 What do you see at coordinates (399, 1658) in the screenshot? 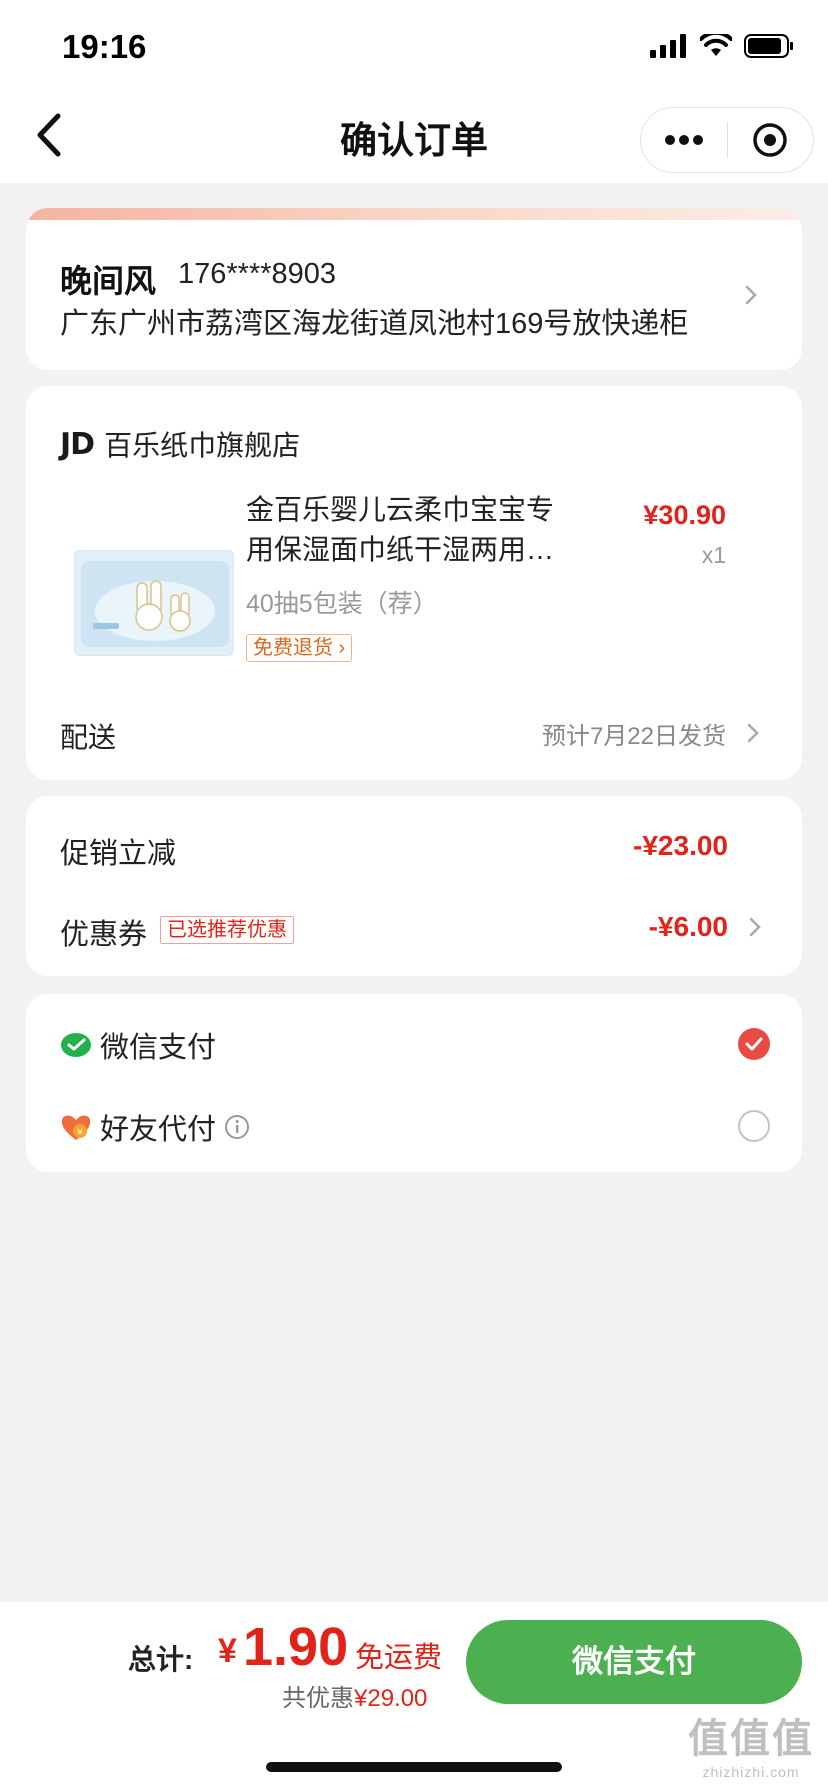
I see `shipping-free-label: 免运费` at bounding box center [399, 1658].